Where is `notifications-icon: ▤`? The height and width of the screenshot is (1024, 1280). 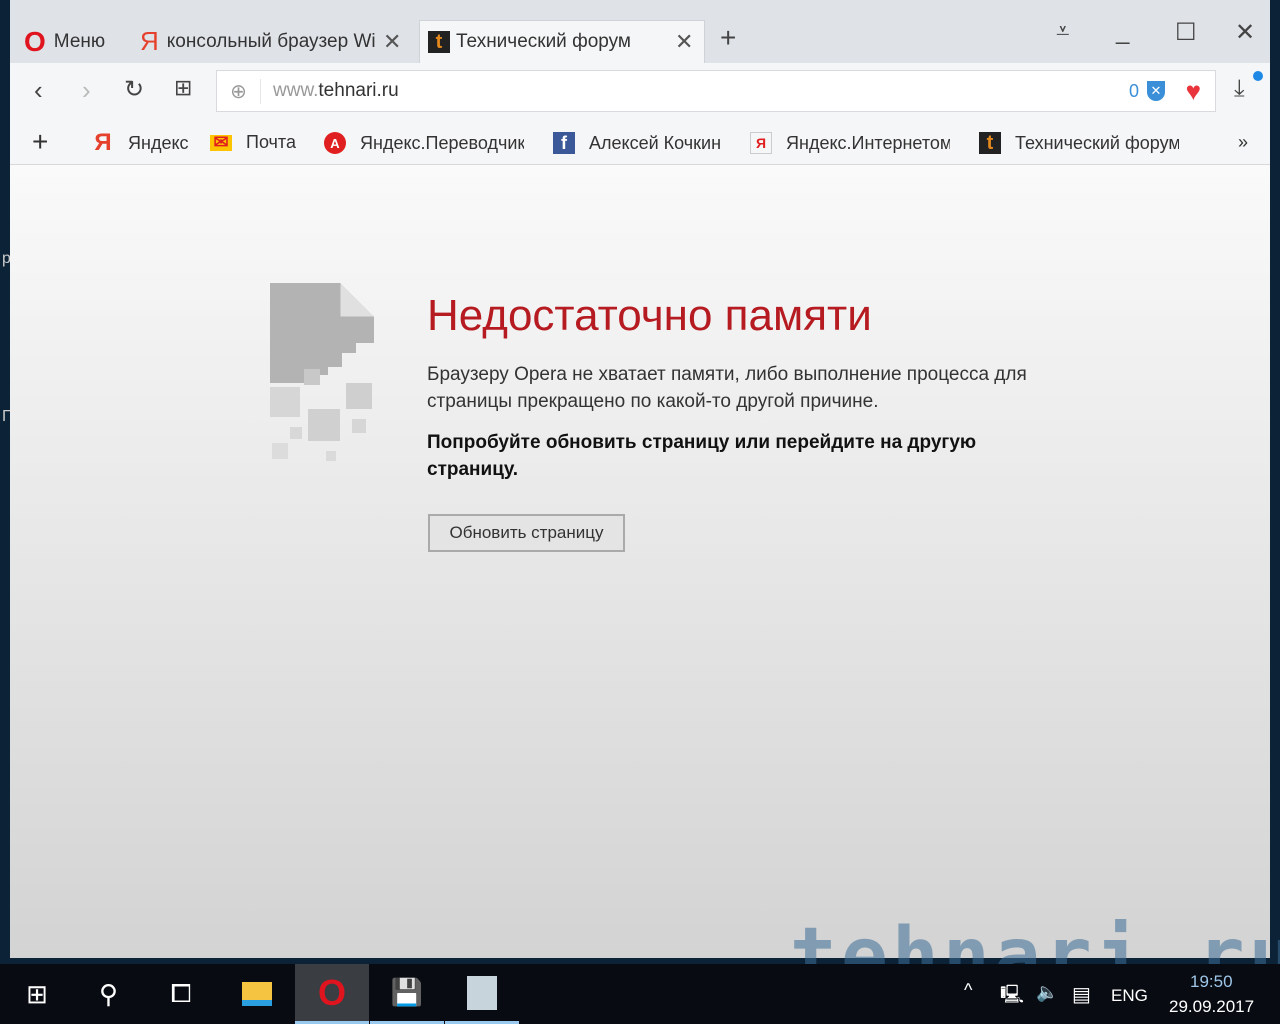
notifications-icon: ▤ is located at coordinates (1081, 994).